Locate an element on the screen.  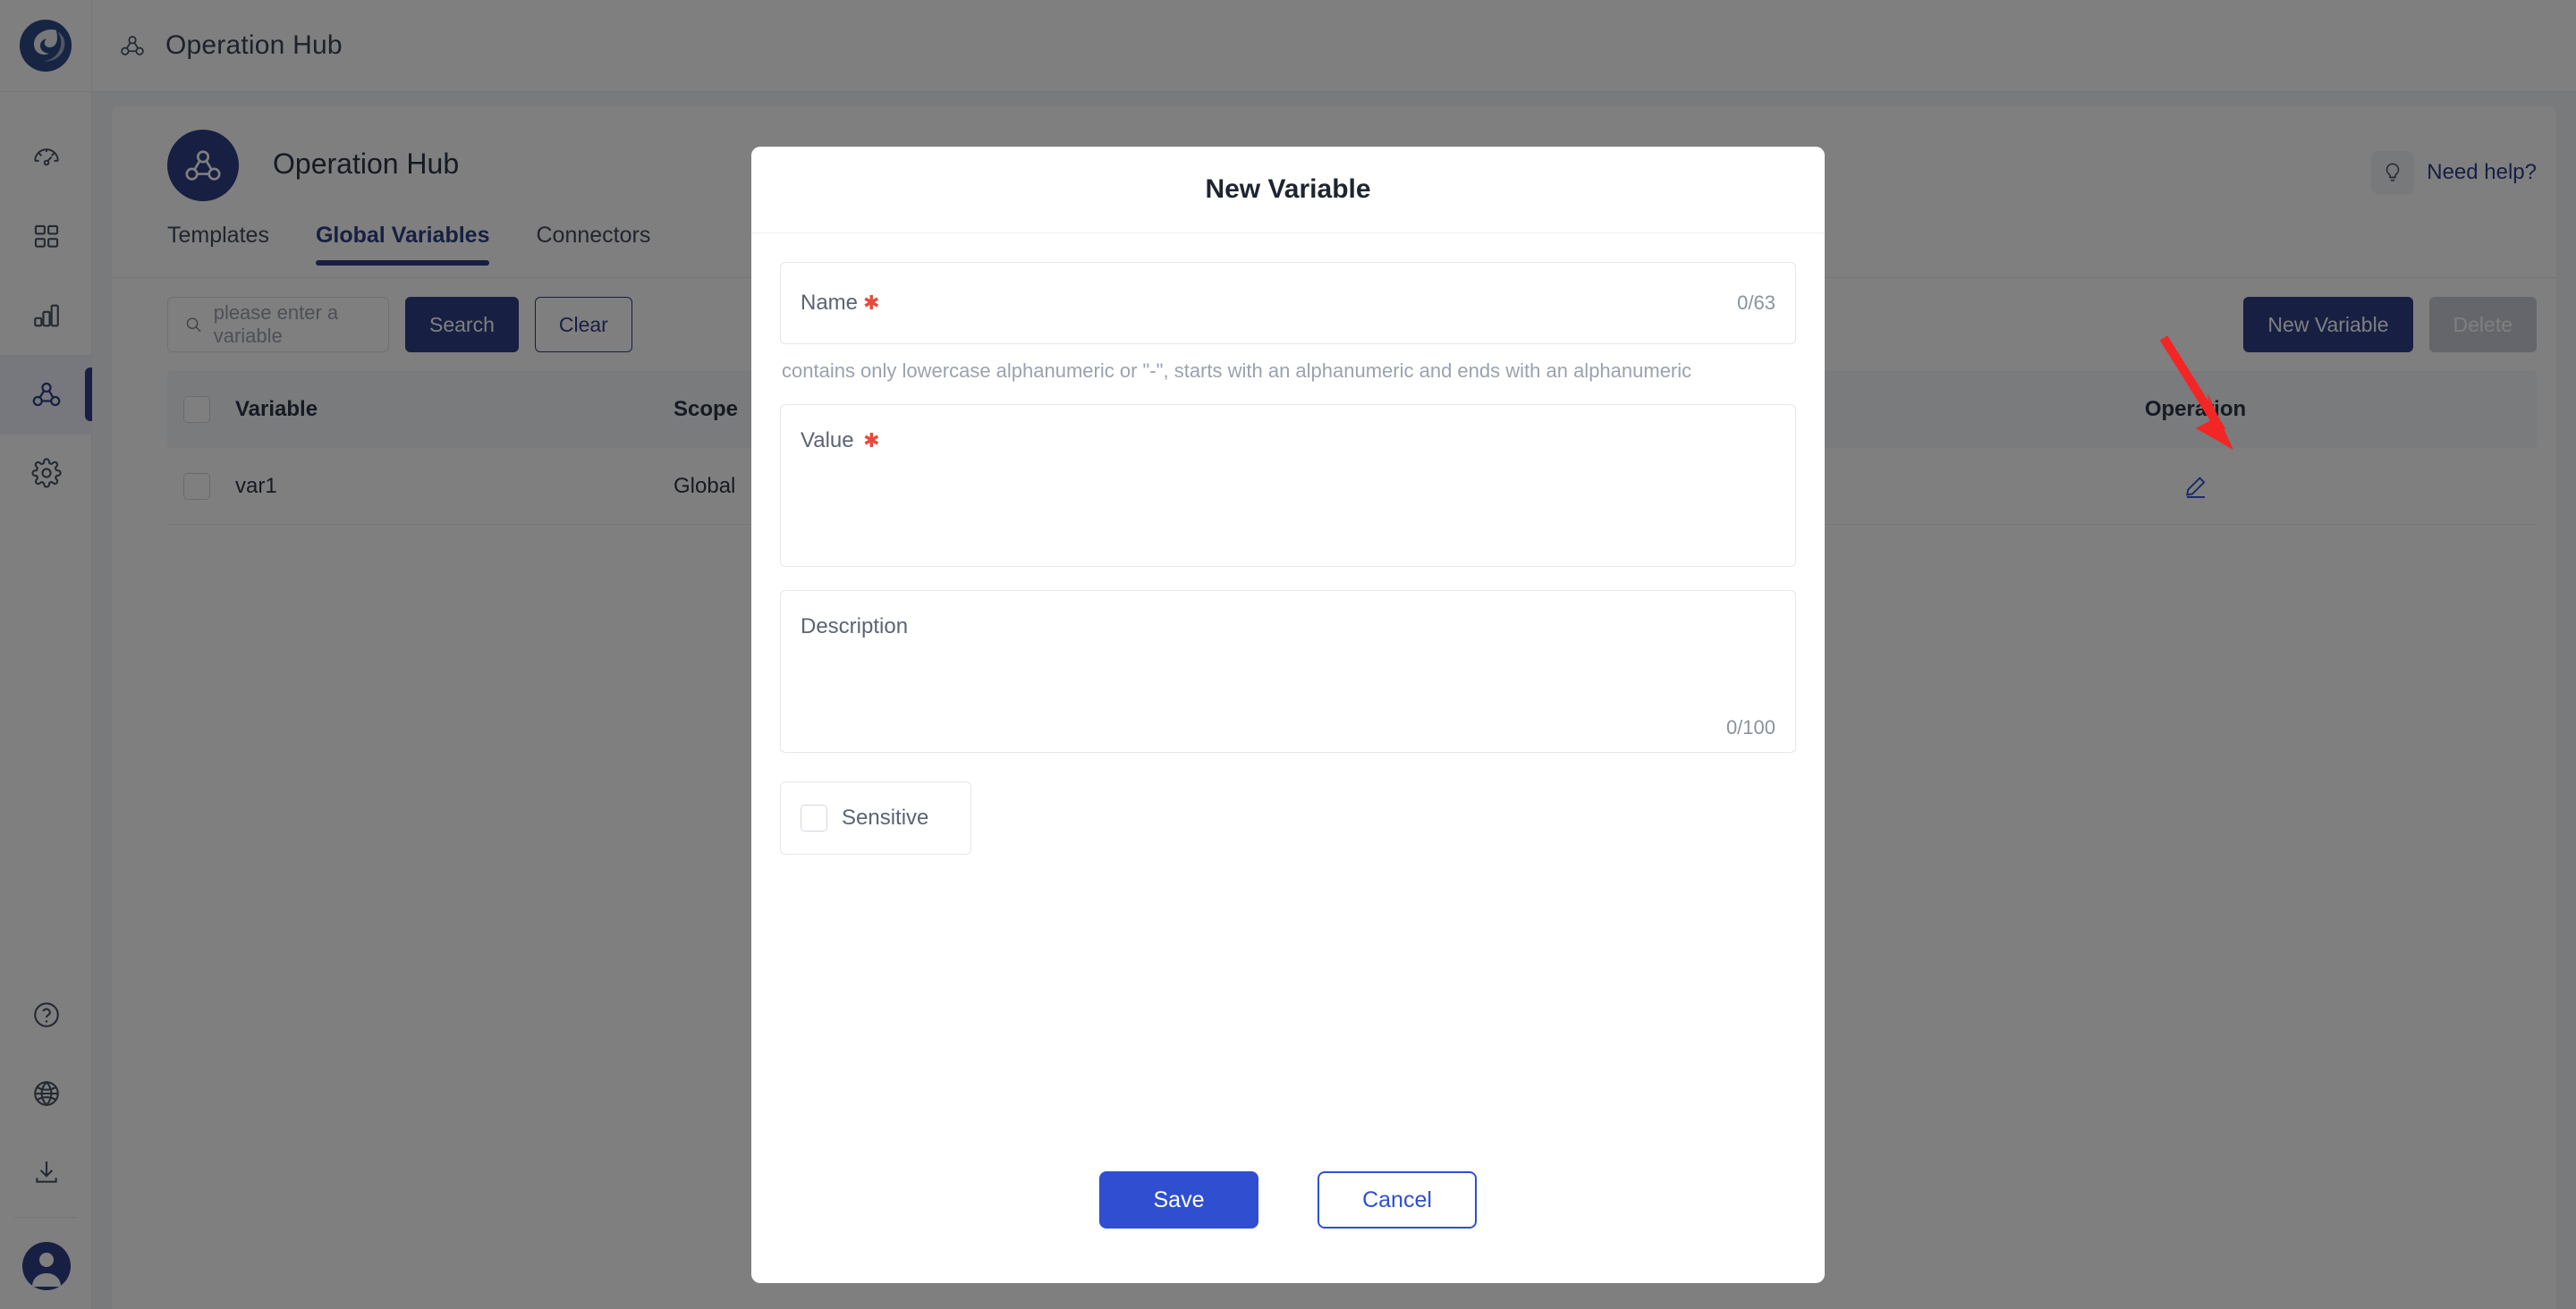
sensitive-checkbox-row: Sensitive is located at coordinates (875, 818).